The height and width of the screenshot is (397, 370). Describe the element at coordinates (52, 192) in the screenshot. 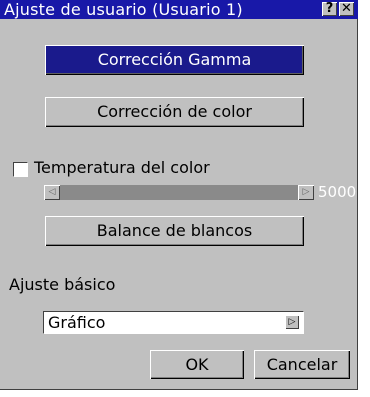

I see `slider-left-arrow-icon: ◁` at that location.